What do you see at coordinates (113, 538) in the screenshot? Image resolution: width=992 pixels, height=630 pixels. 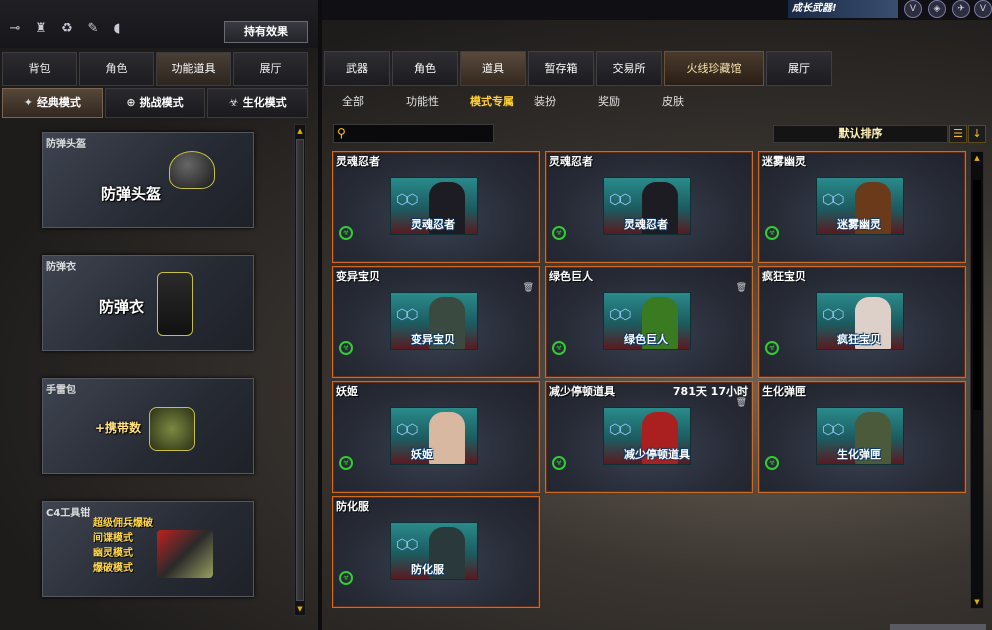 I see `mode-line: 间谍模式` at bounding box center [113, 538].